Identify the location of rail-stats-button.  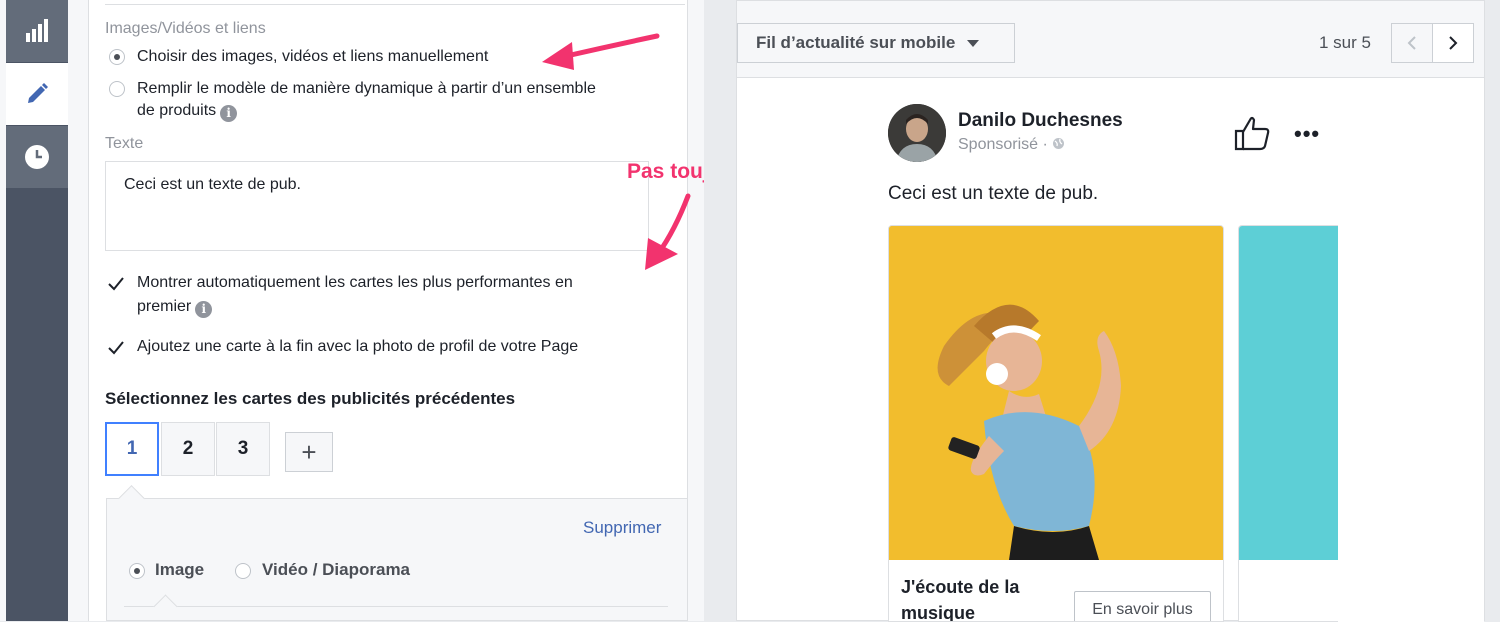
(37, 31).